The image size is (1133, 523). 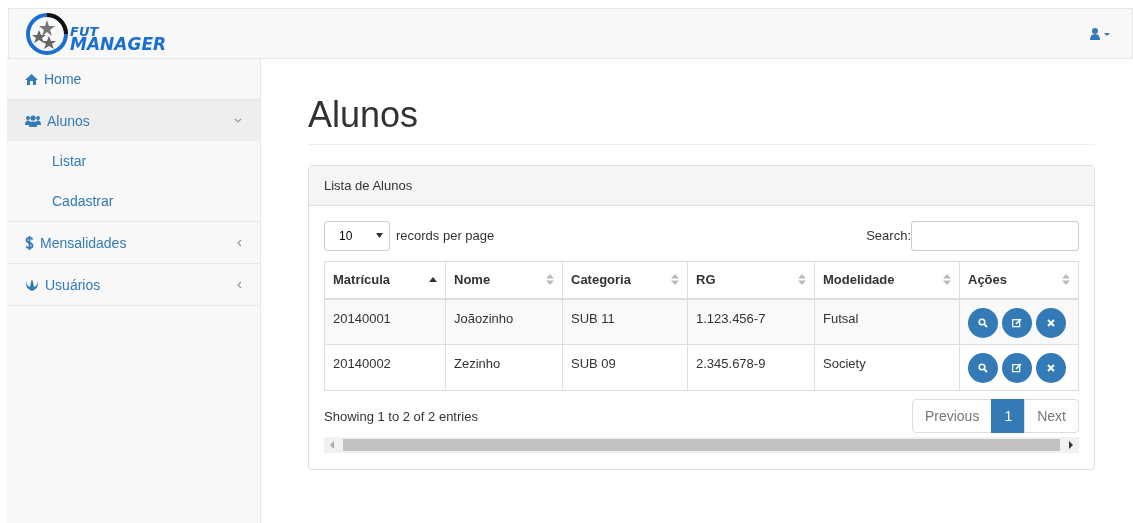 What do you see at coordinates (385, 321) in the screenshot?
I see `table-cell: 20140001` at bounding box center [385, 321].